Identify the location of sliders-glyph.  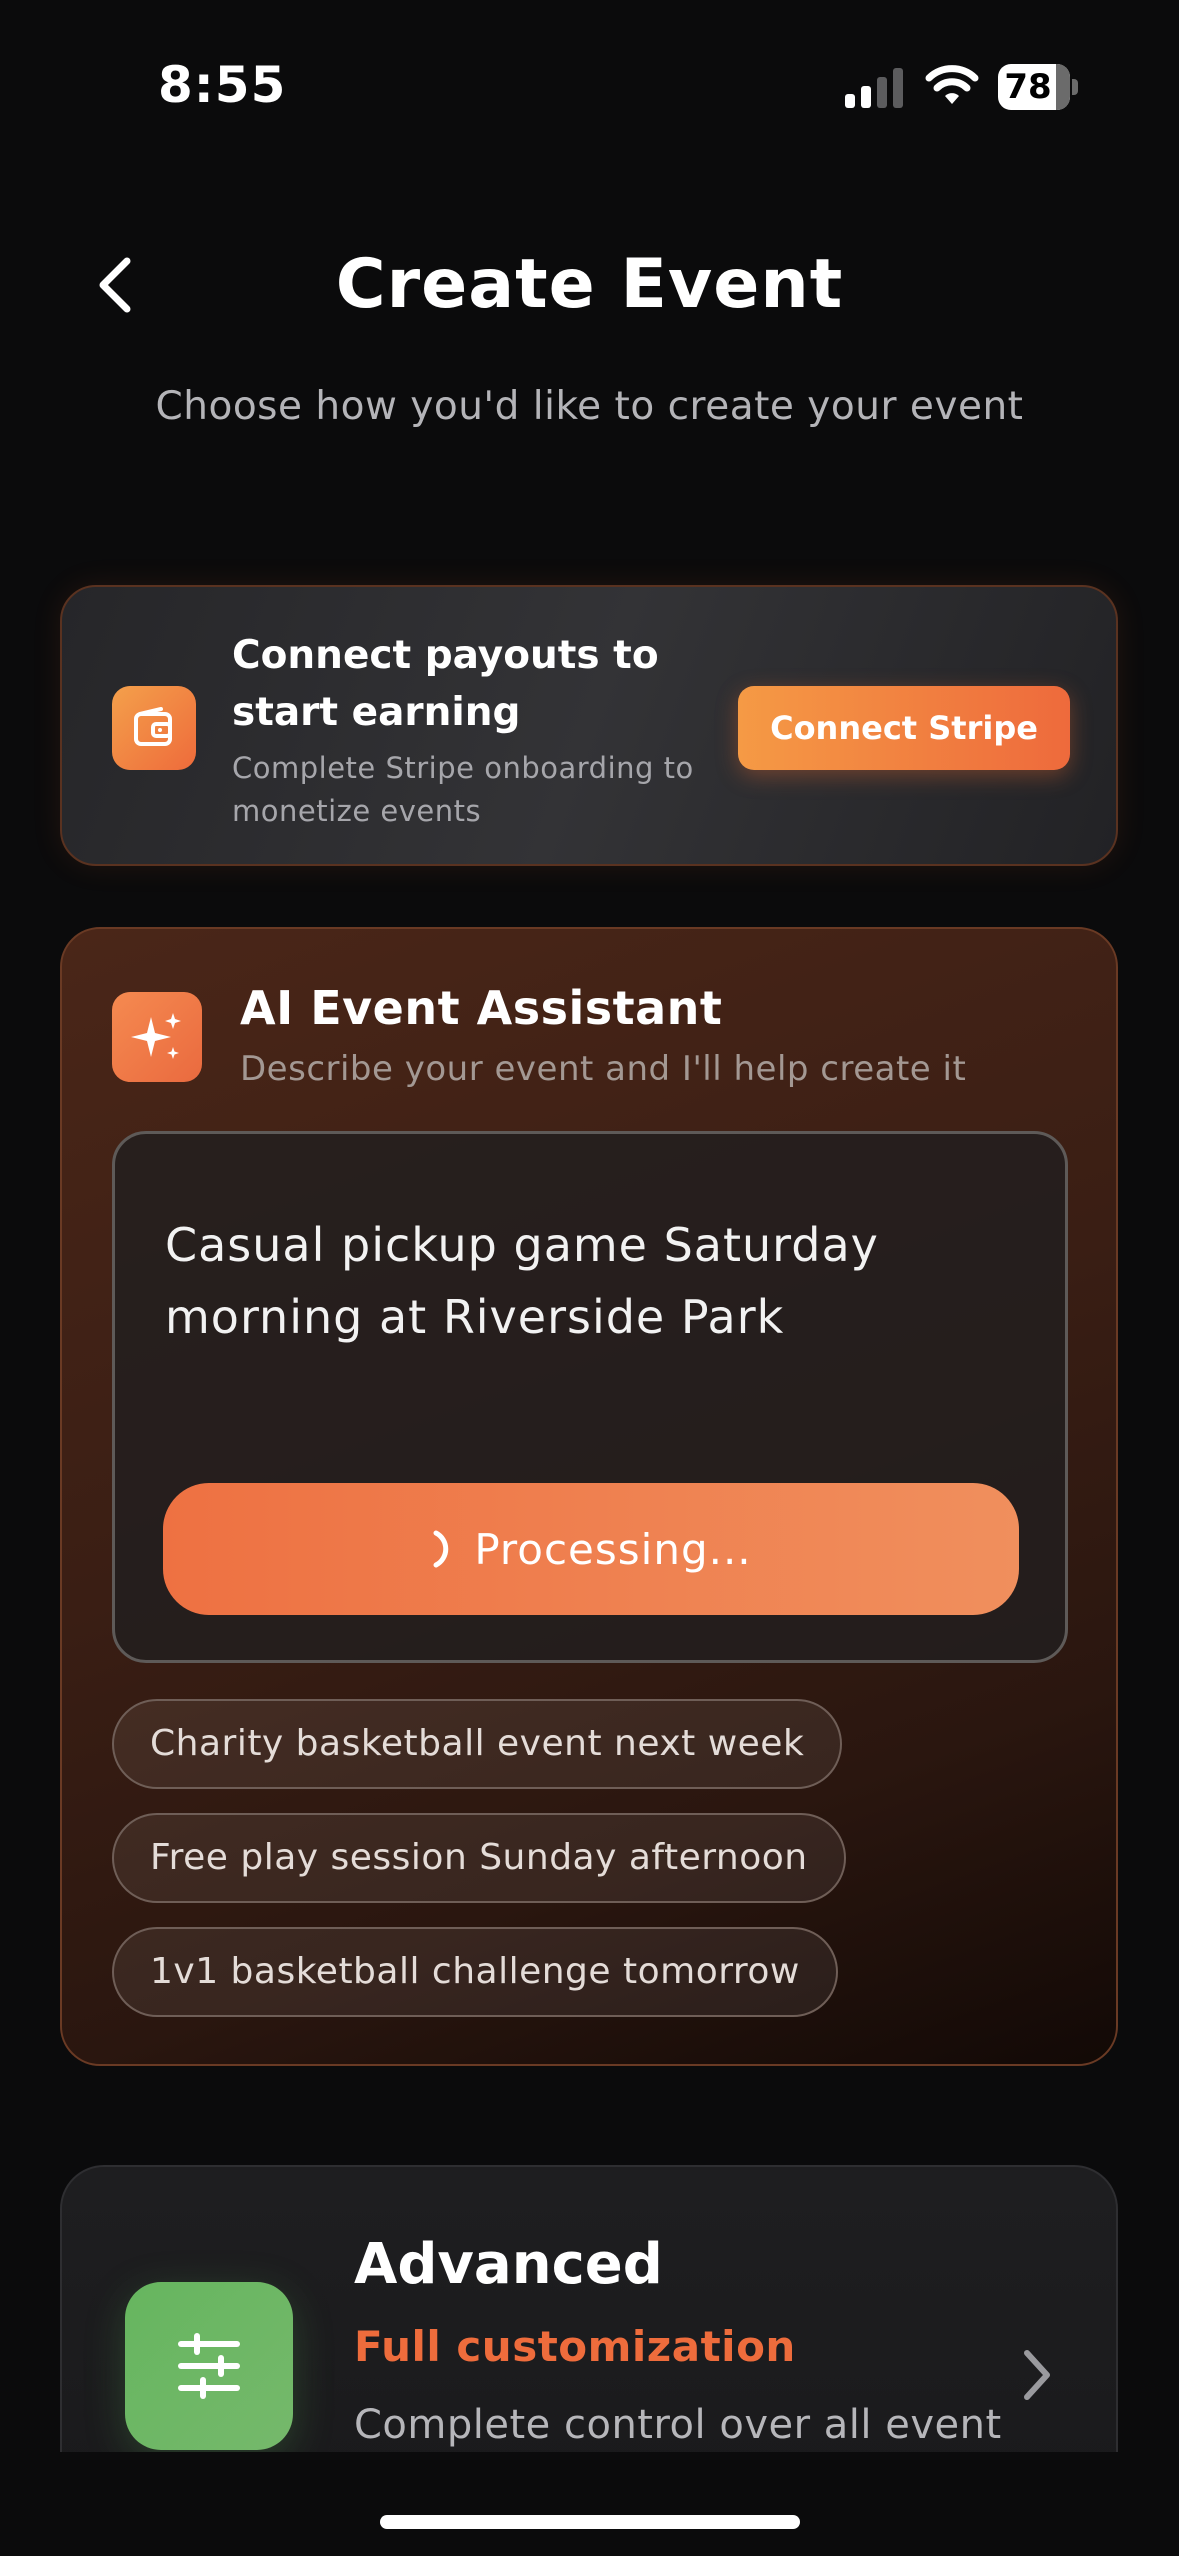
(209, 2366).